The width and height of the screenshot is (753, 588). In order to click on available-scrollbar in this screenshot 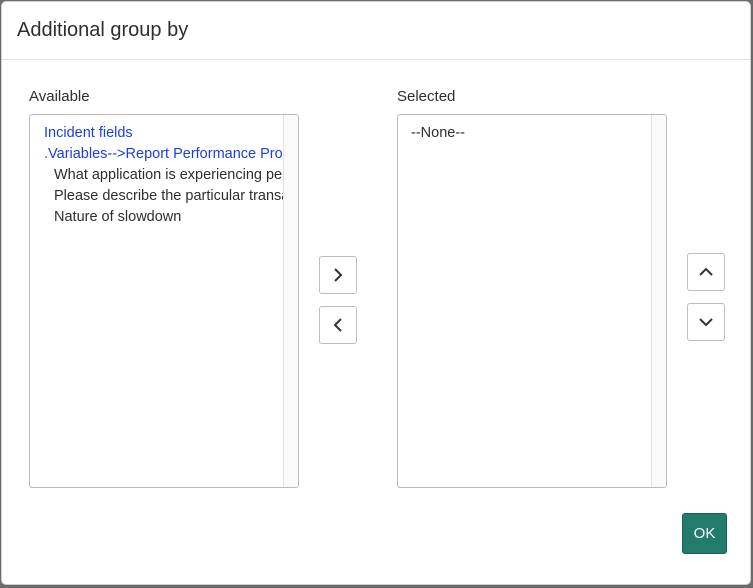, I will do `click(290, 301)`.